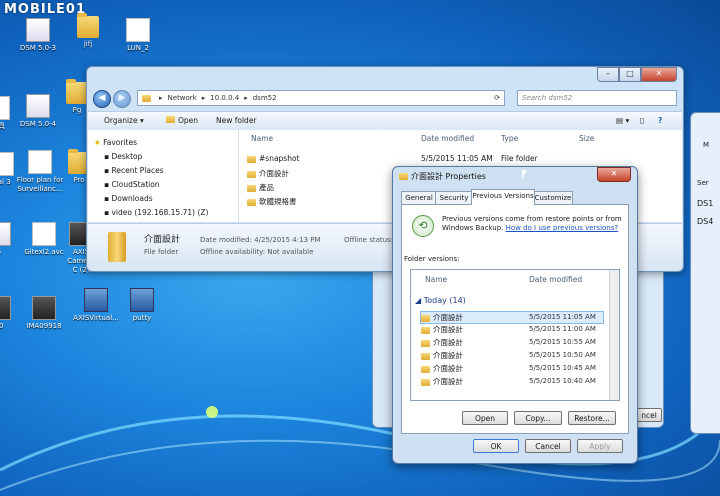 The height and width of the screenshot is (496, 720). Describe the element at coordinates (224, 98) in the screenshot. I see `breadcrumb-host: 10.0.0.4` at that location.